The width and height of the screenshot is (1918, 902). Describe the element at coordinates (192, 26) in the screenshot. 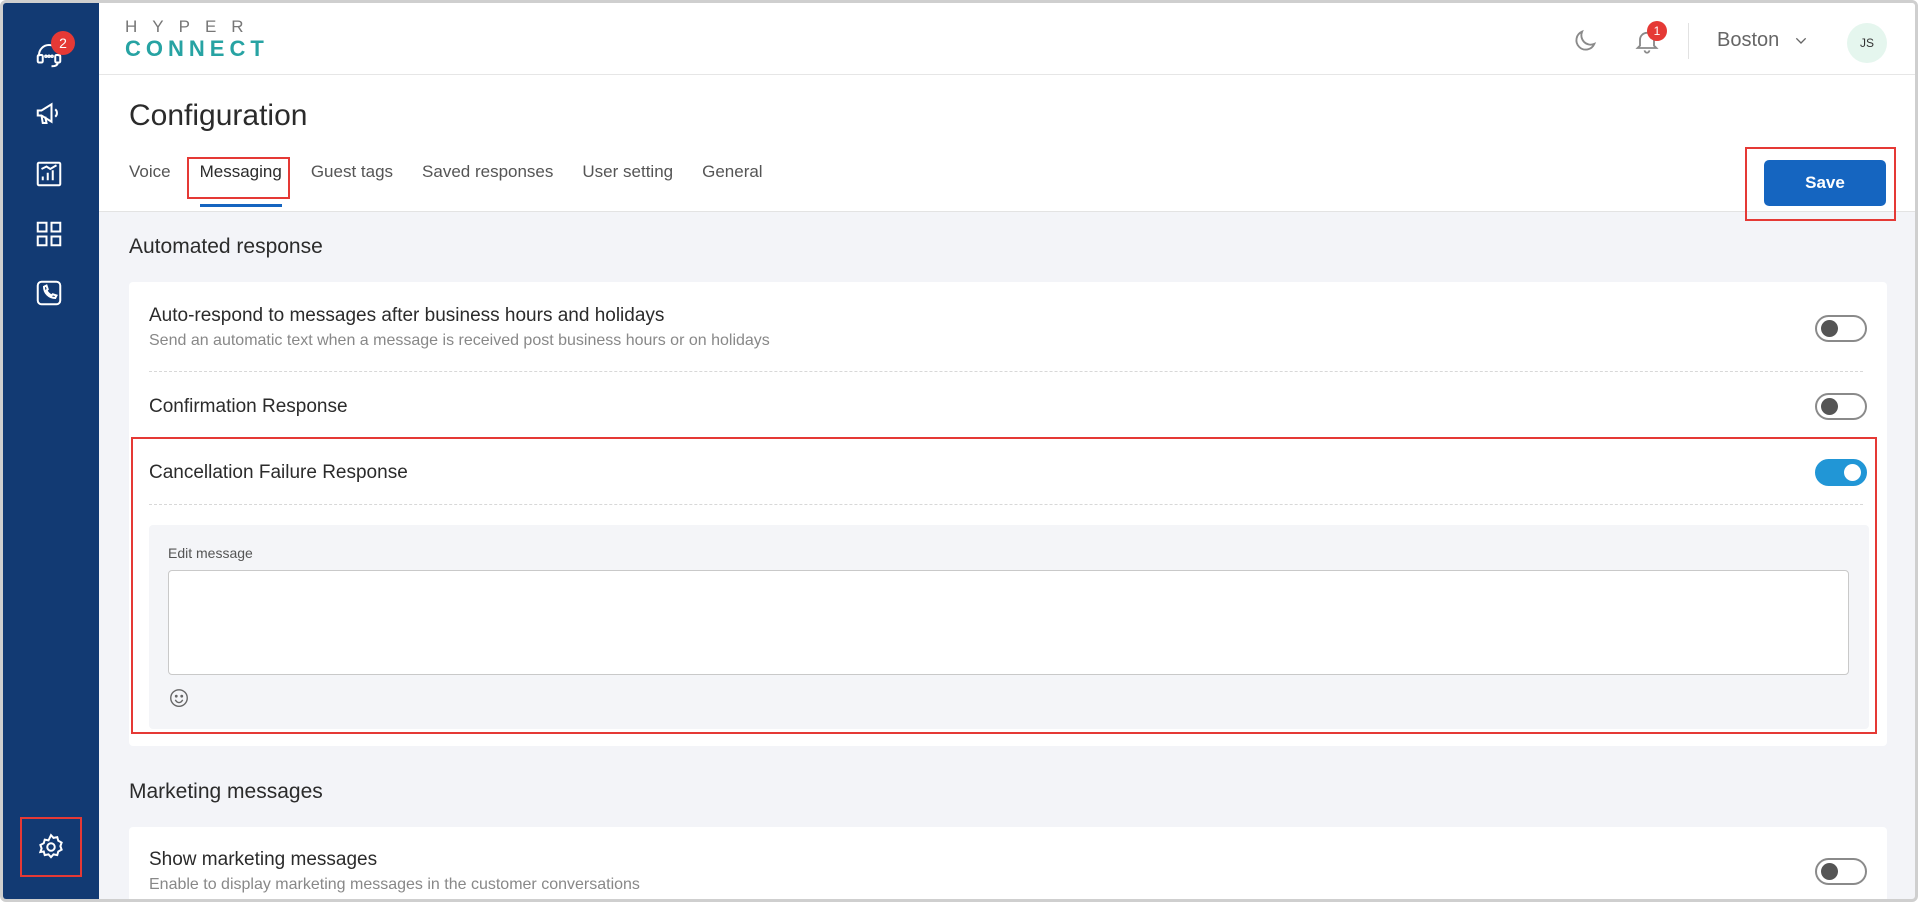

I see `logo-top-text: HYPER` at that location.